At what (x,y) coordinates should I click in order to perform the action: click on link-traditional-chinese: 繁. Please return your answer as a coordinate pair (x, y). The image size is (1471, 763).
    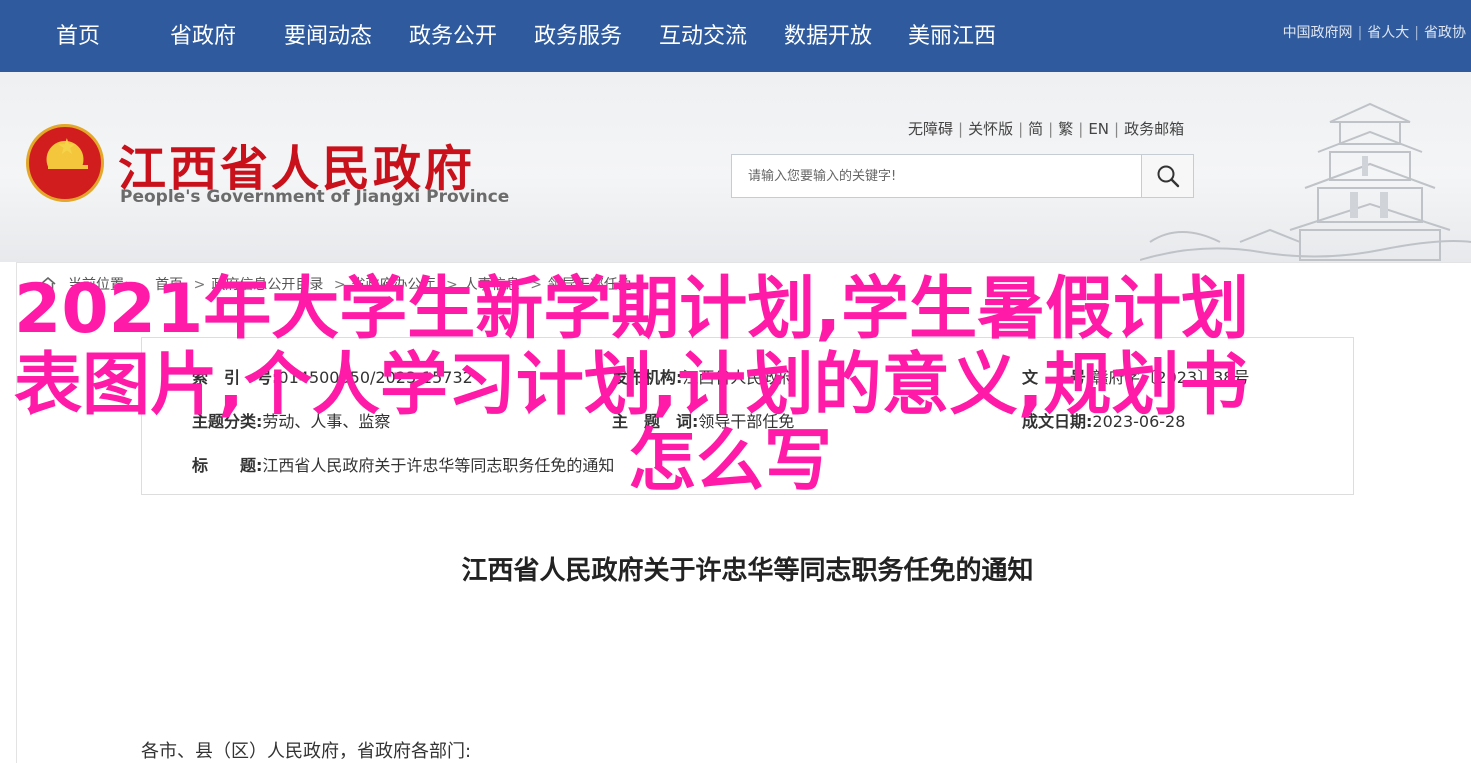
    Looking at the image, I should click on (1065, 129).